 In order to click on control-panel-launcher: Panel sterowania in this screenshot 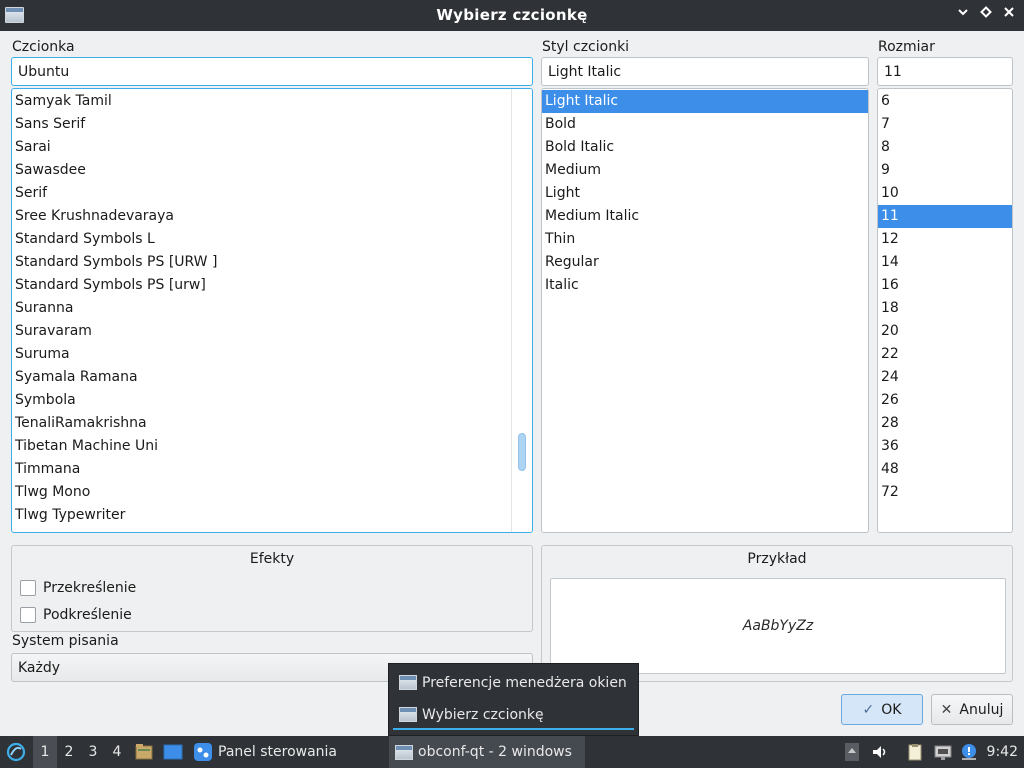, I will do `click(265, 752)`.